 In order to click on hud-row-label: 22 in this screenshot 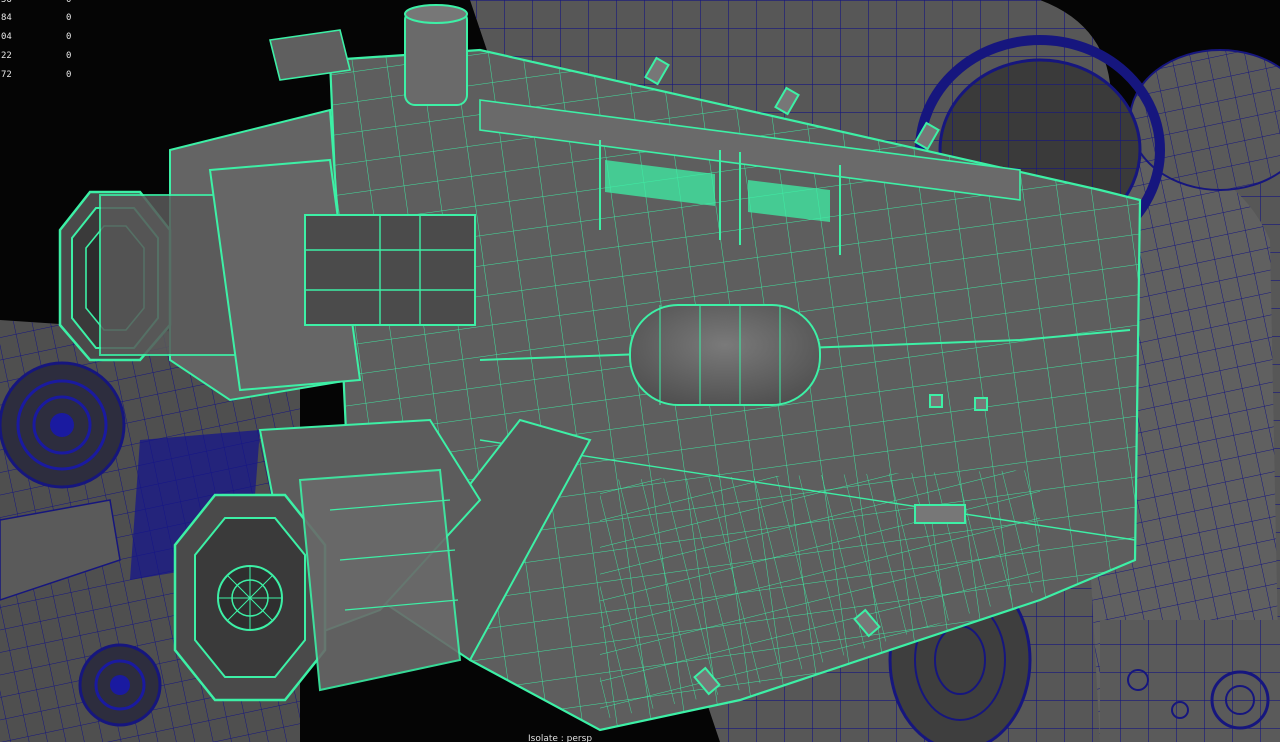, I will do `click(6, 56)`.